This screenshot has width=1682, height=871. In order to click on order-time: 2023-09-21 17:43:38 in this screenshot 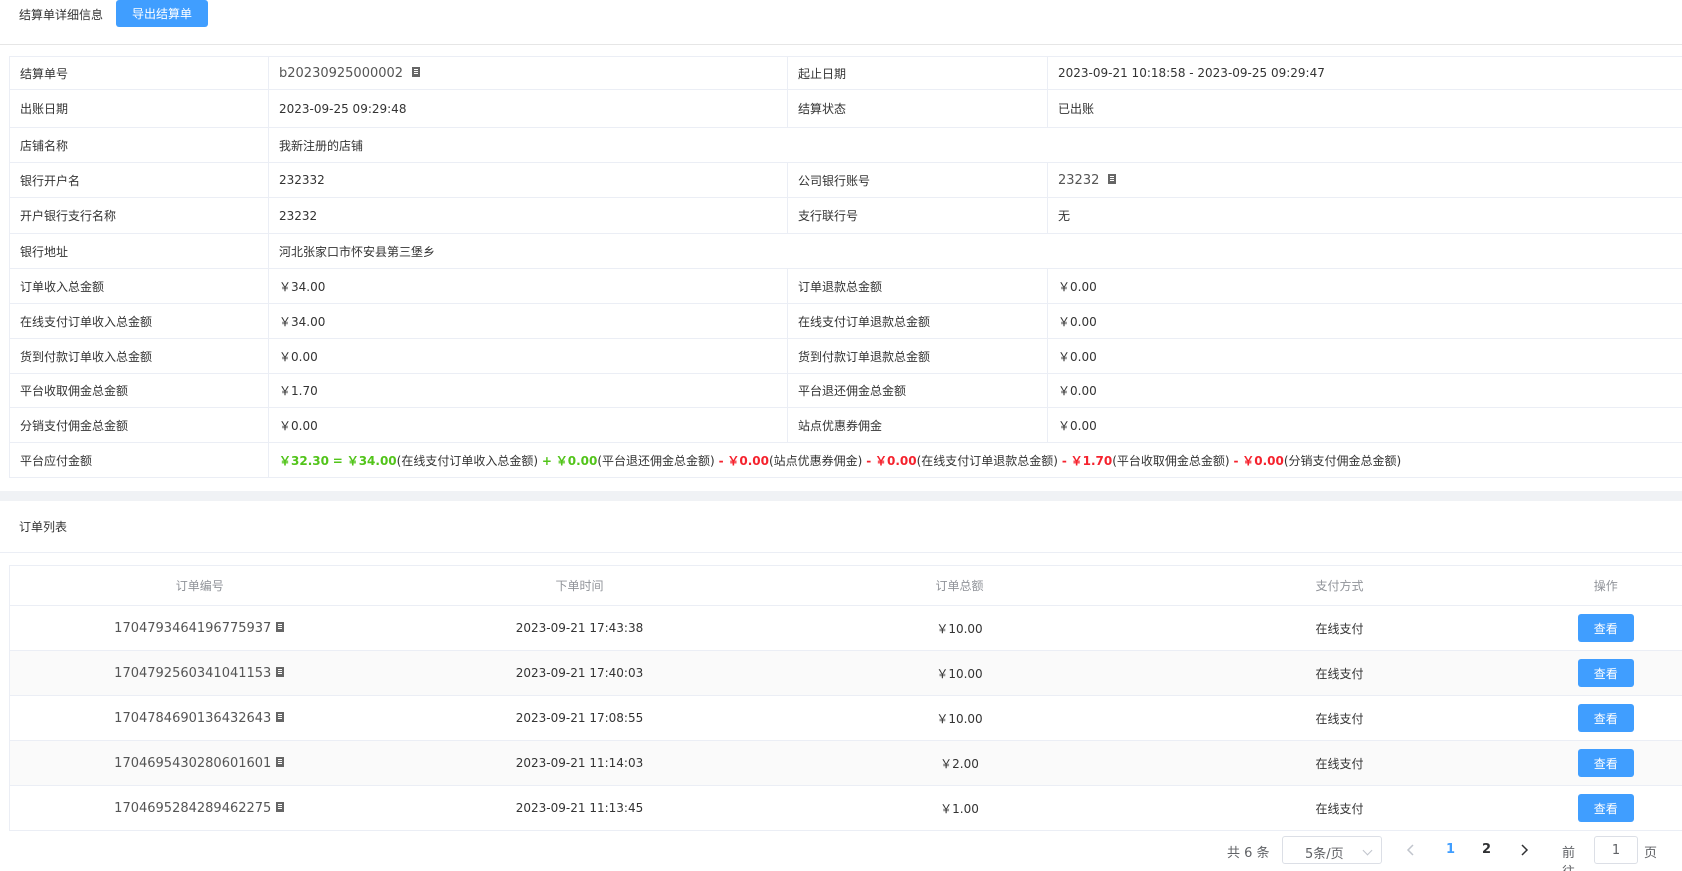, I will do `click(579, 628)`.